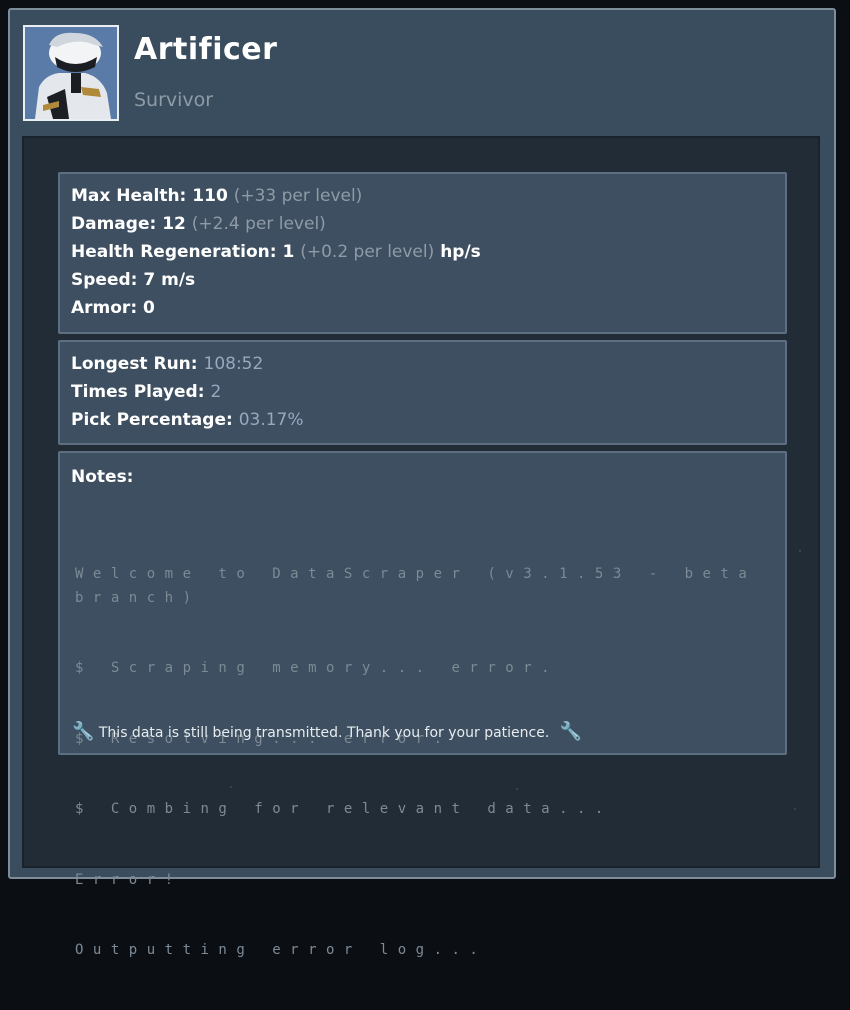  I want to click on stat-value: 0, so click(149, 308).